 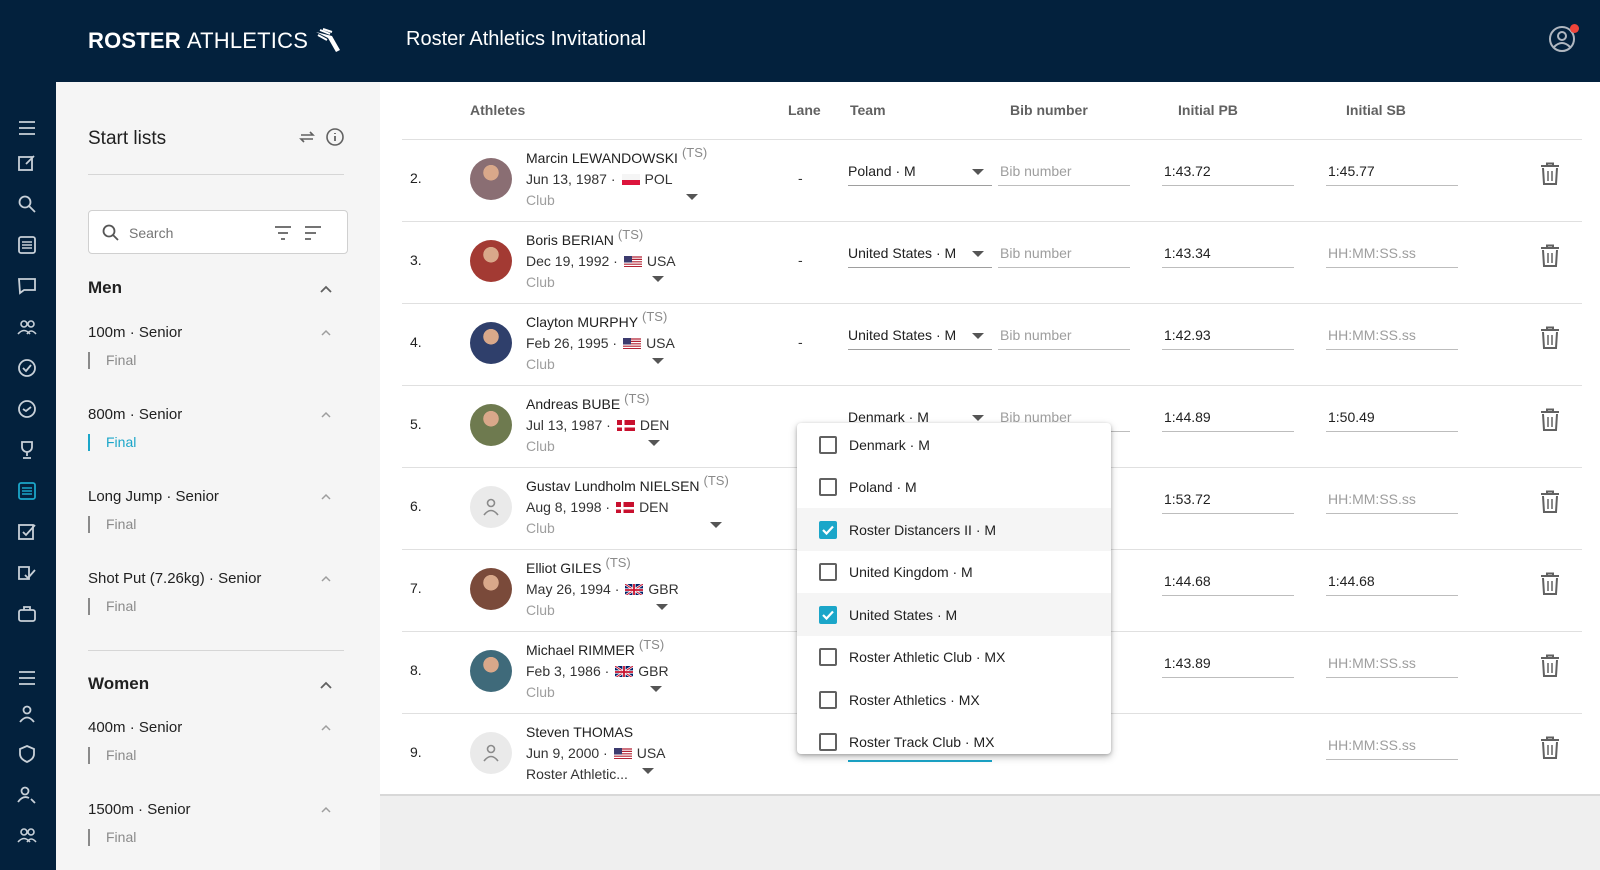 What do you see at coordinates (497, 110) in the screenshot?
I see `column-header-athletes: Athletes` at bounding box center [497, 110].